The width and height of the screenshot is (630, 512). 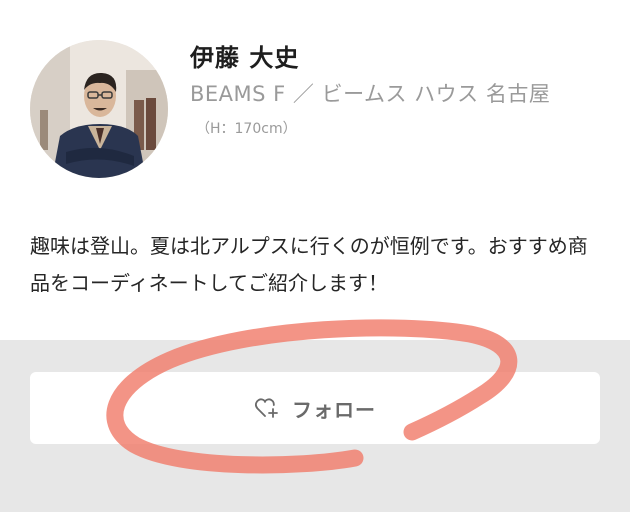 What do you see at coordinates (334, 409) in the screenshot?
I see `follow-button-label: フォロー` at bounding box center [334, 409].